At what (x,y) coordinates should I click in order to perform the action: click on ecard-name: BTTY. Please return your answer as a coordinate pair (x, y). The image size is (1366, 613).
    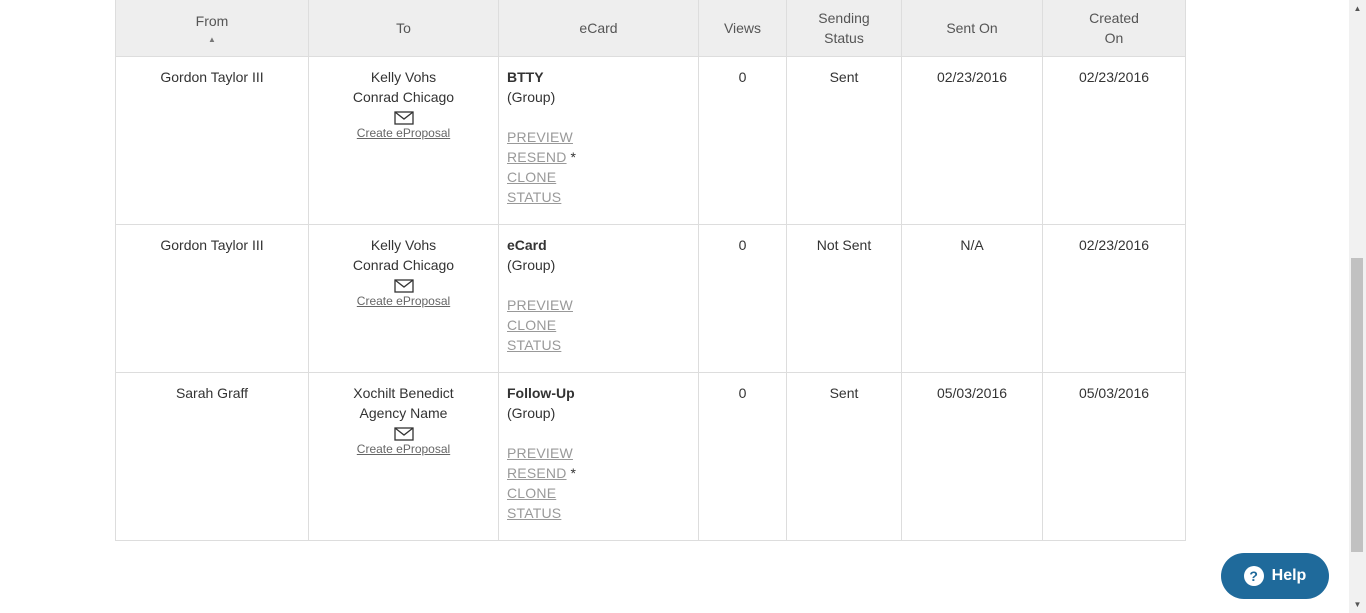
    Looking at the image, I should click on (525, 77).